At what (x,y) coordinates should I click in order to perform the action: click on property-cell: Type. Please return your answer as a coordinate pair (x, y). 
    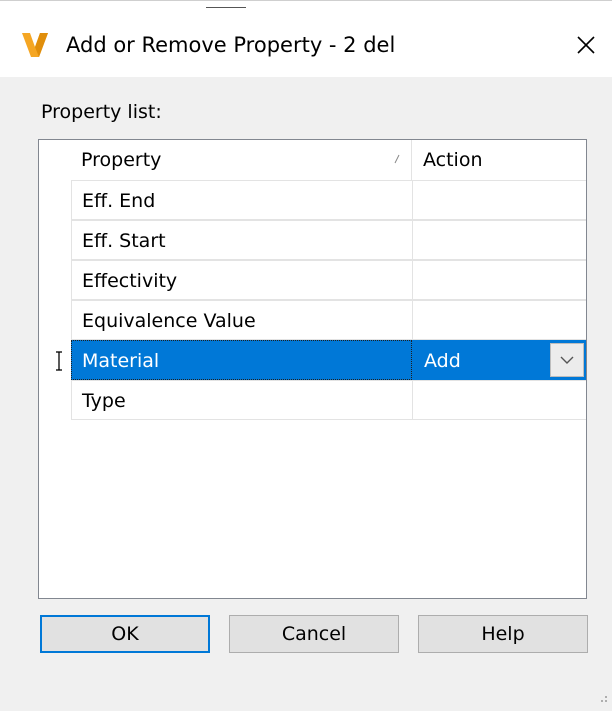
    Looking at the image, I should click on (241, 400).